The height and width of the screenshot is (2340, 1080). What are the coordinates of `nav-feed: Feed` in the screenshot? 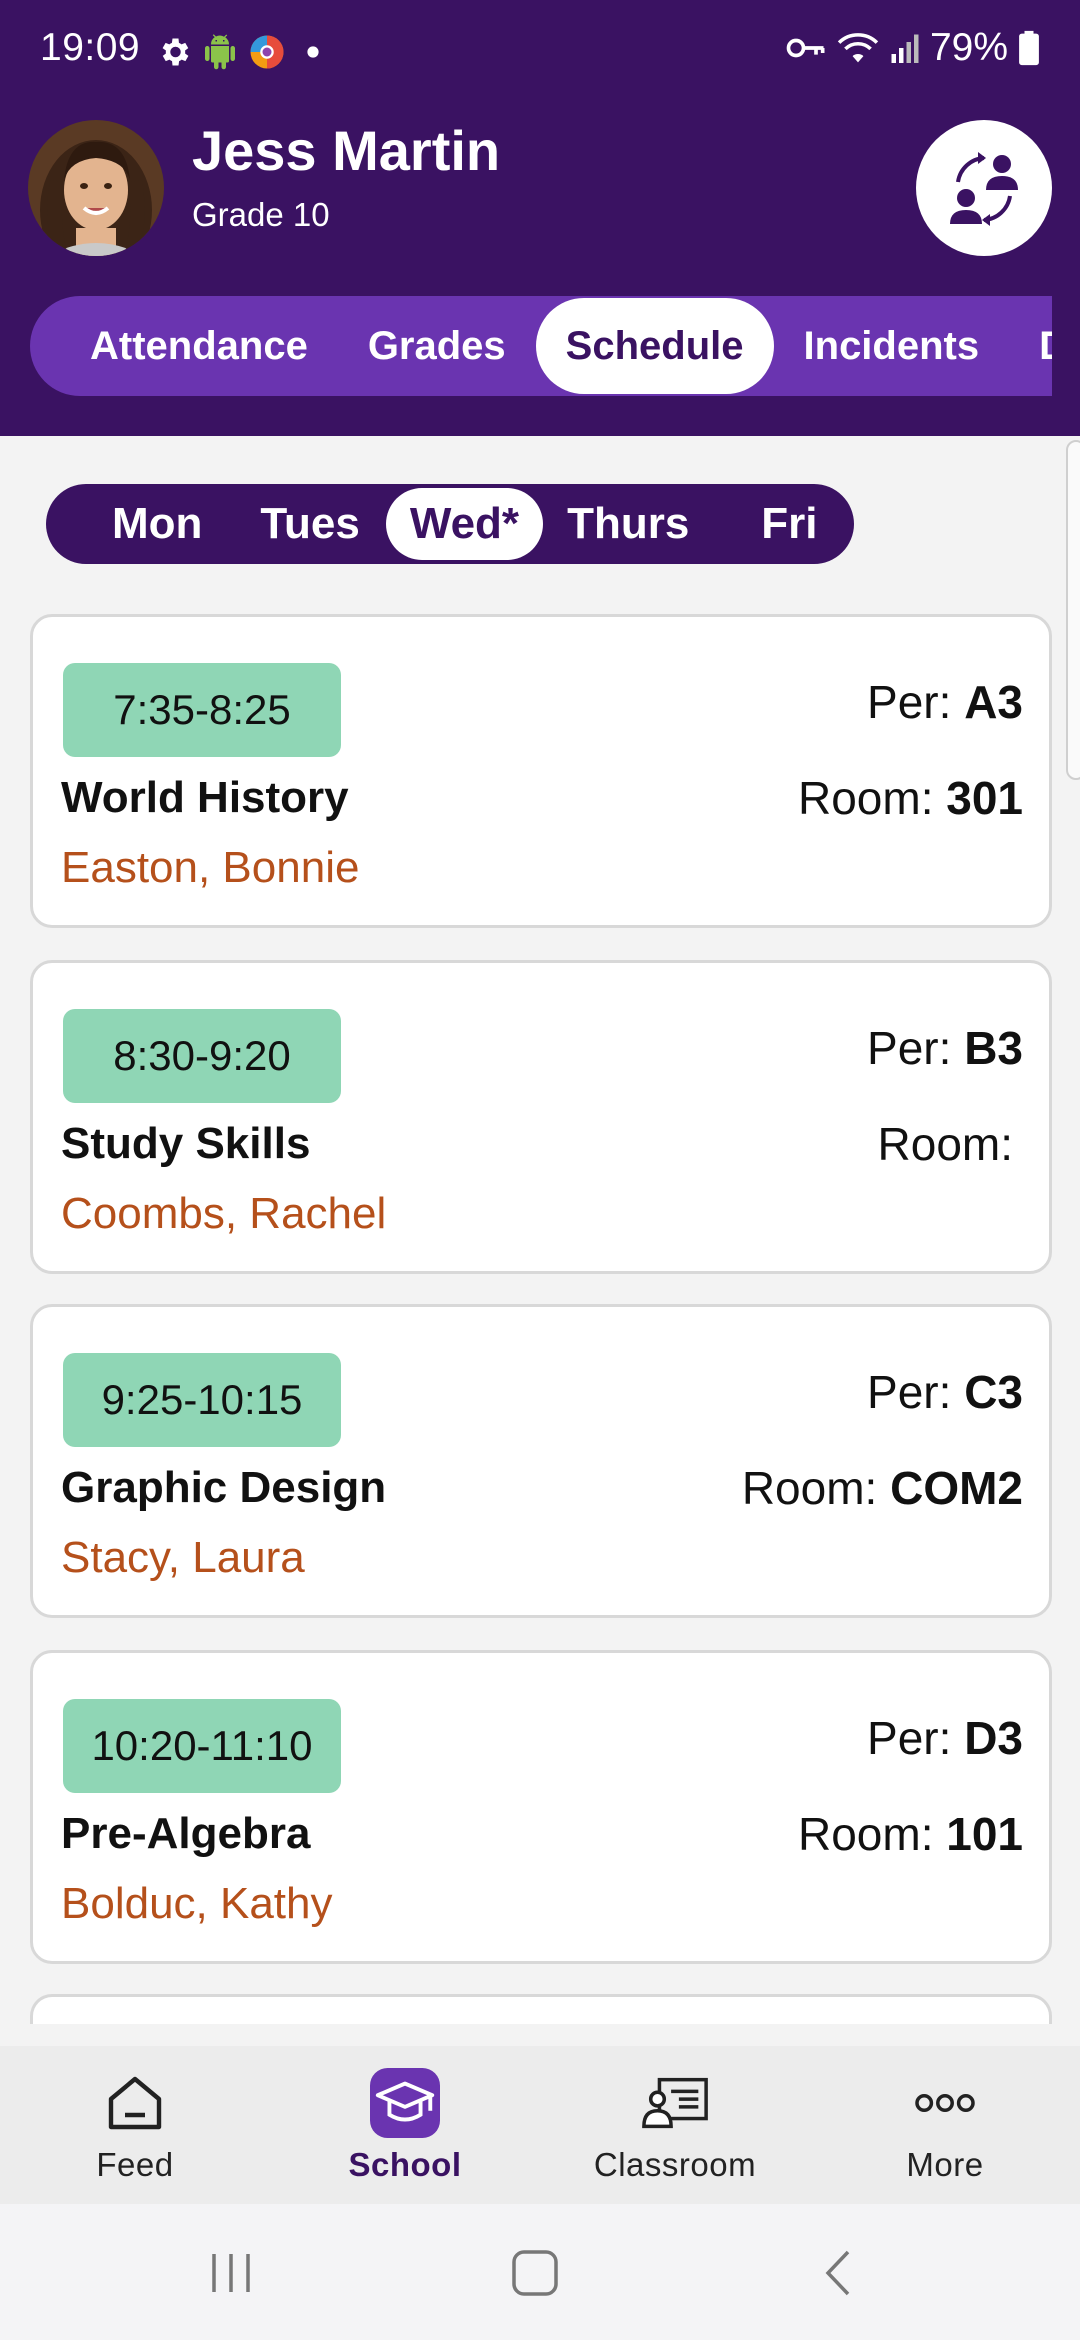 It's located at (135, 2125).